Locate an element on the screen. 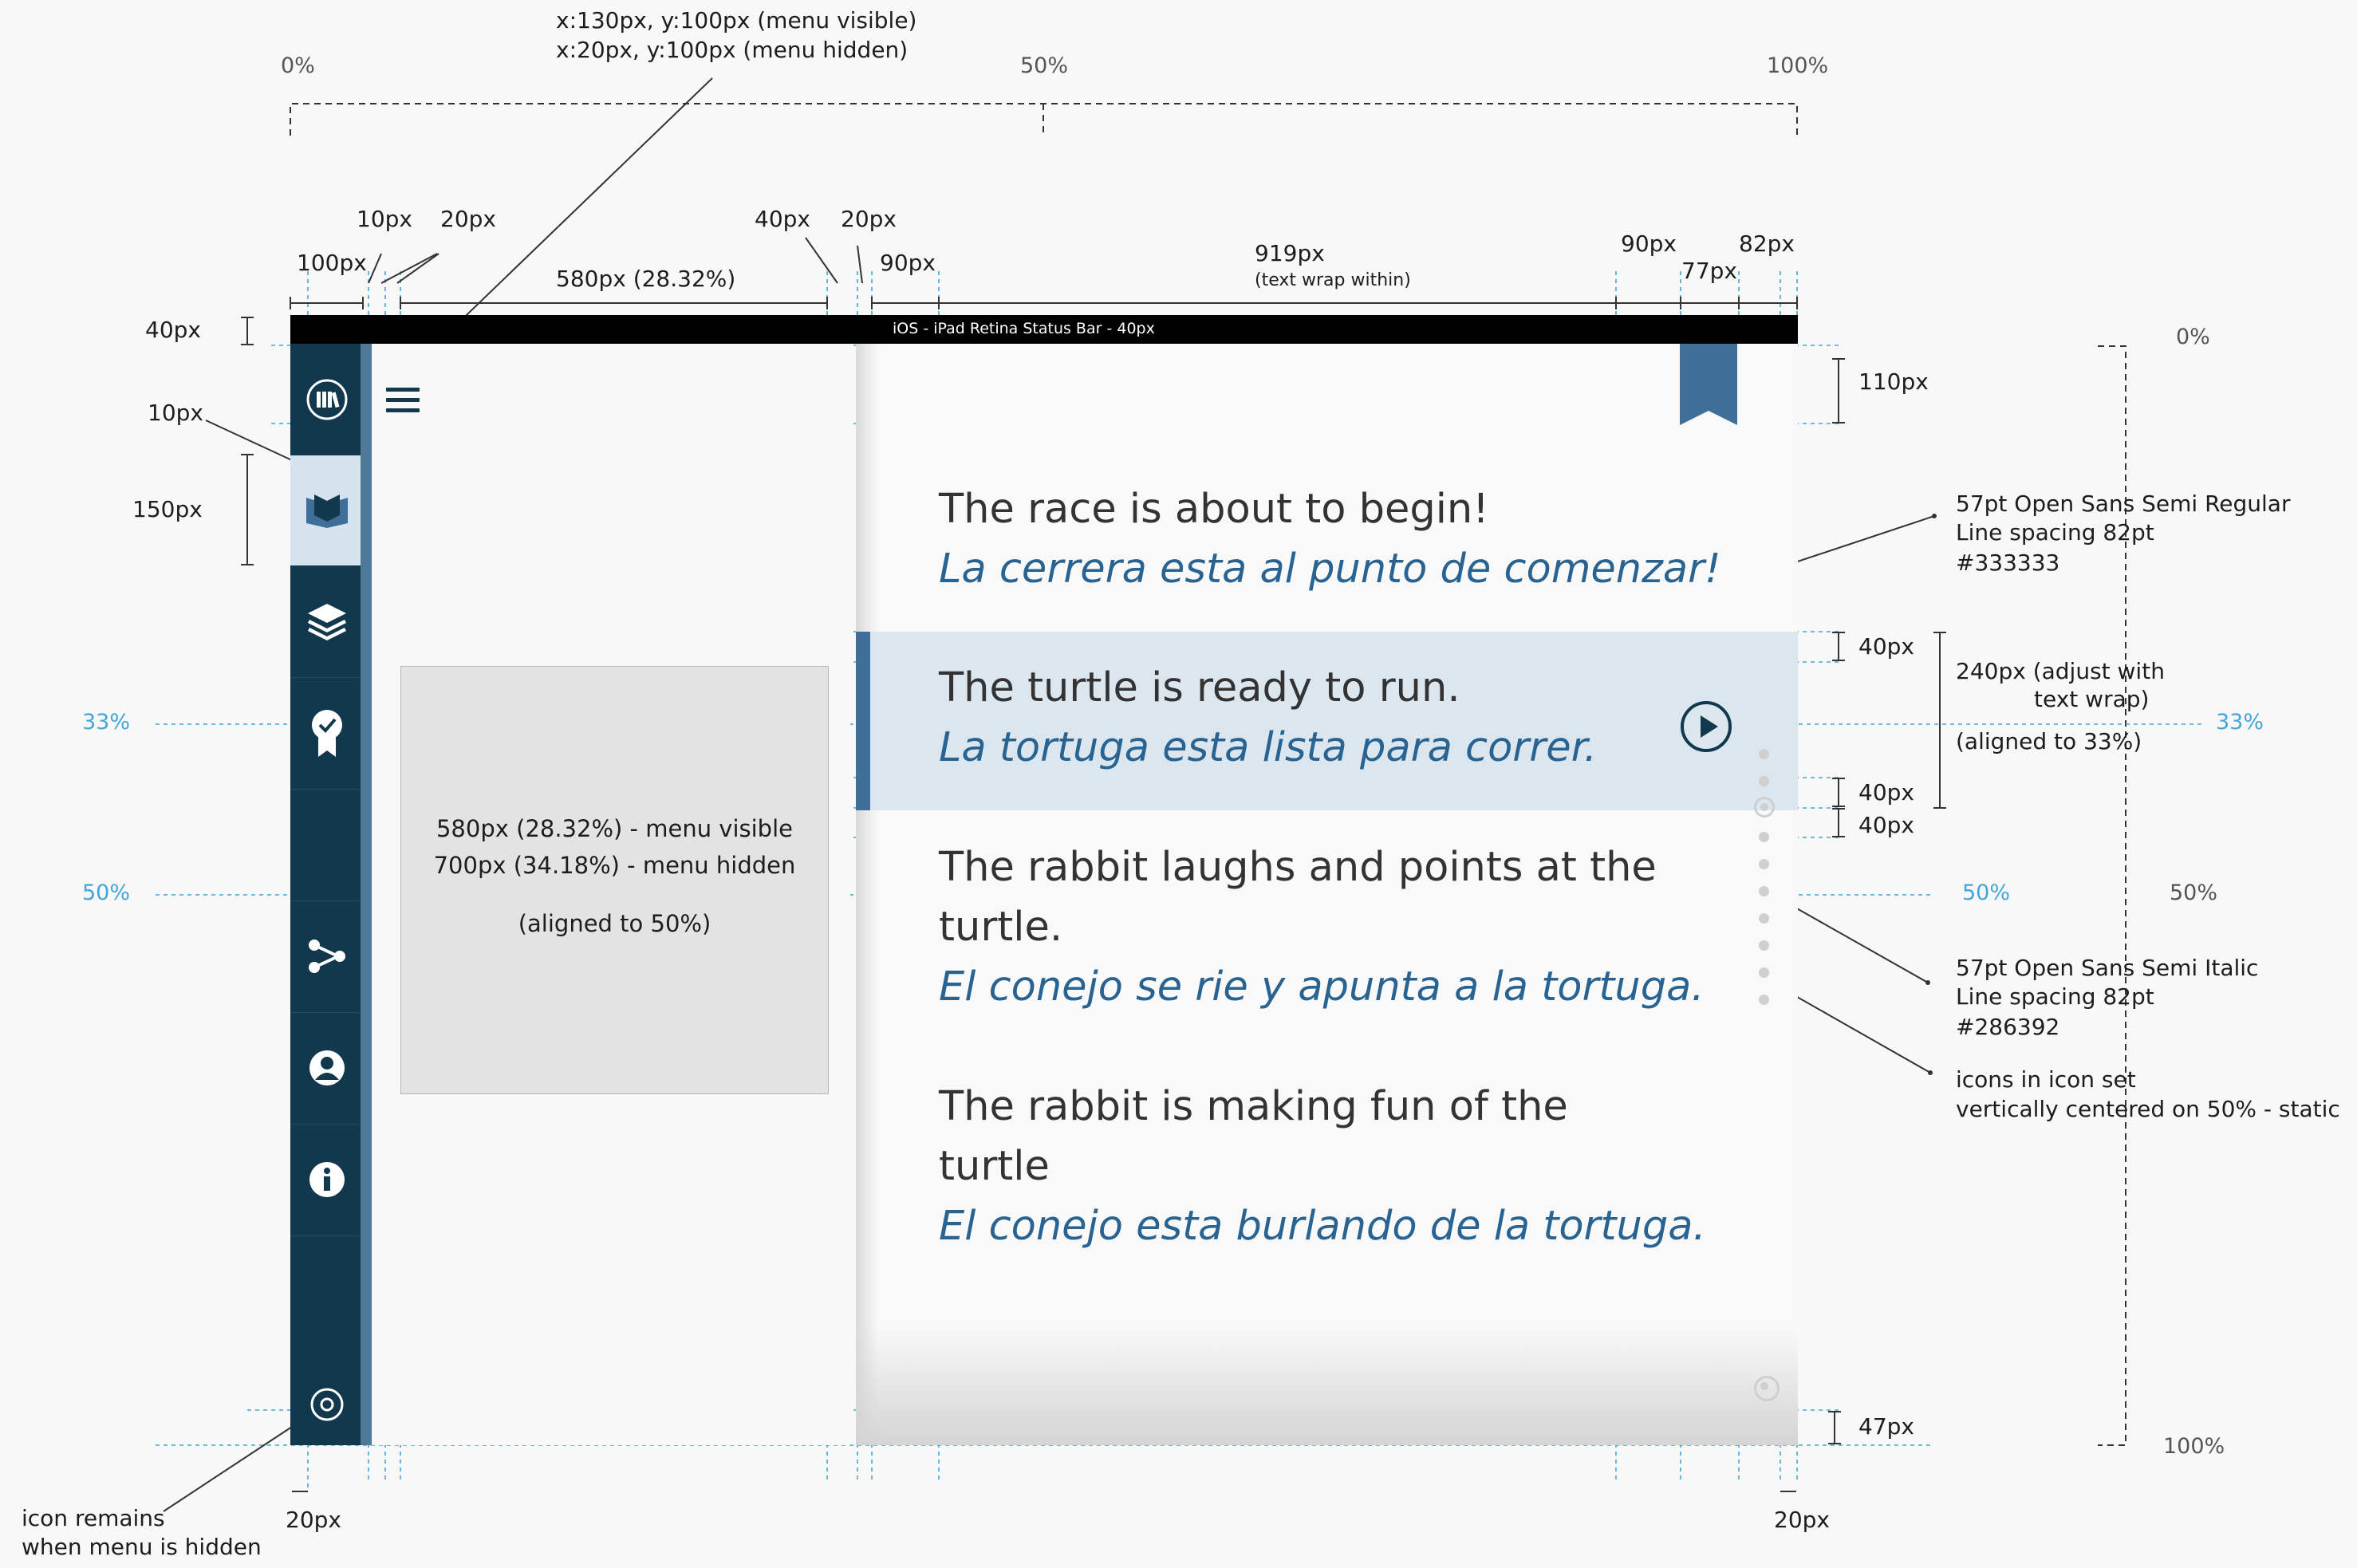 Image resolution: width=2357 pixels, height=1568 pixels. guide-33-left: 33% is located at coordinates (106, 722).